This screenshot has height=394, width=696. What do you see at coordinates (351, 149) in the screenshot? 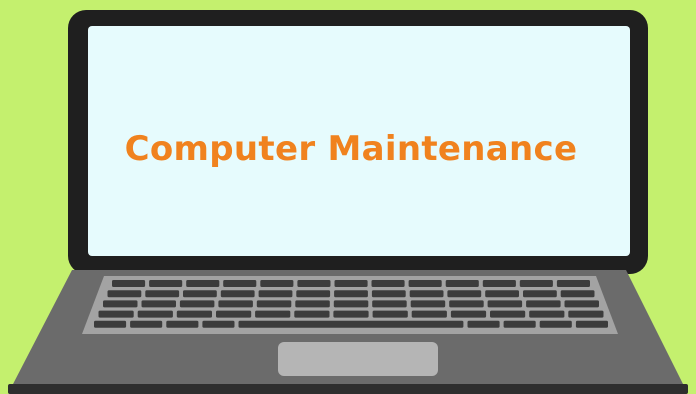
I see `screen-title: Computer Maintenance` at bounding box center [351, 149].